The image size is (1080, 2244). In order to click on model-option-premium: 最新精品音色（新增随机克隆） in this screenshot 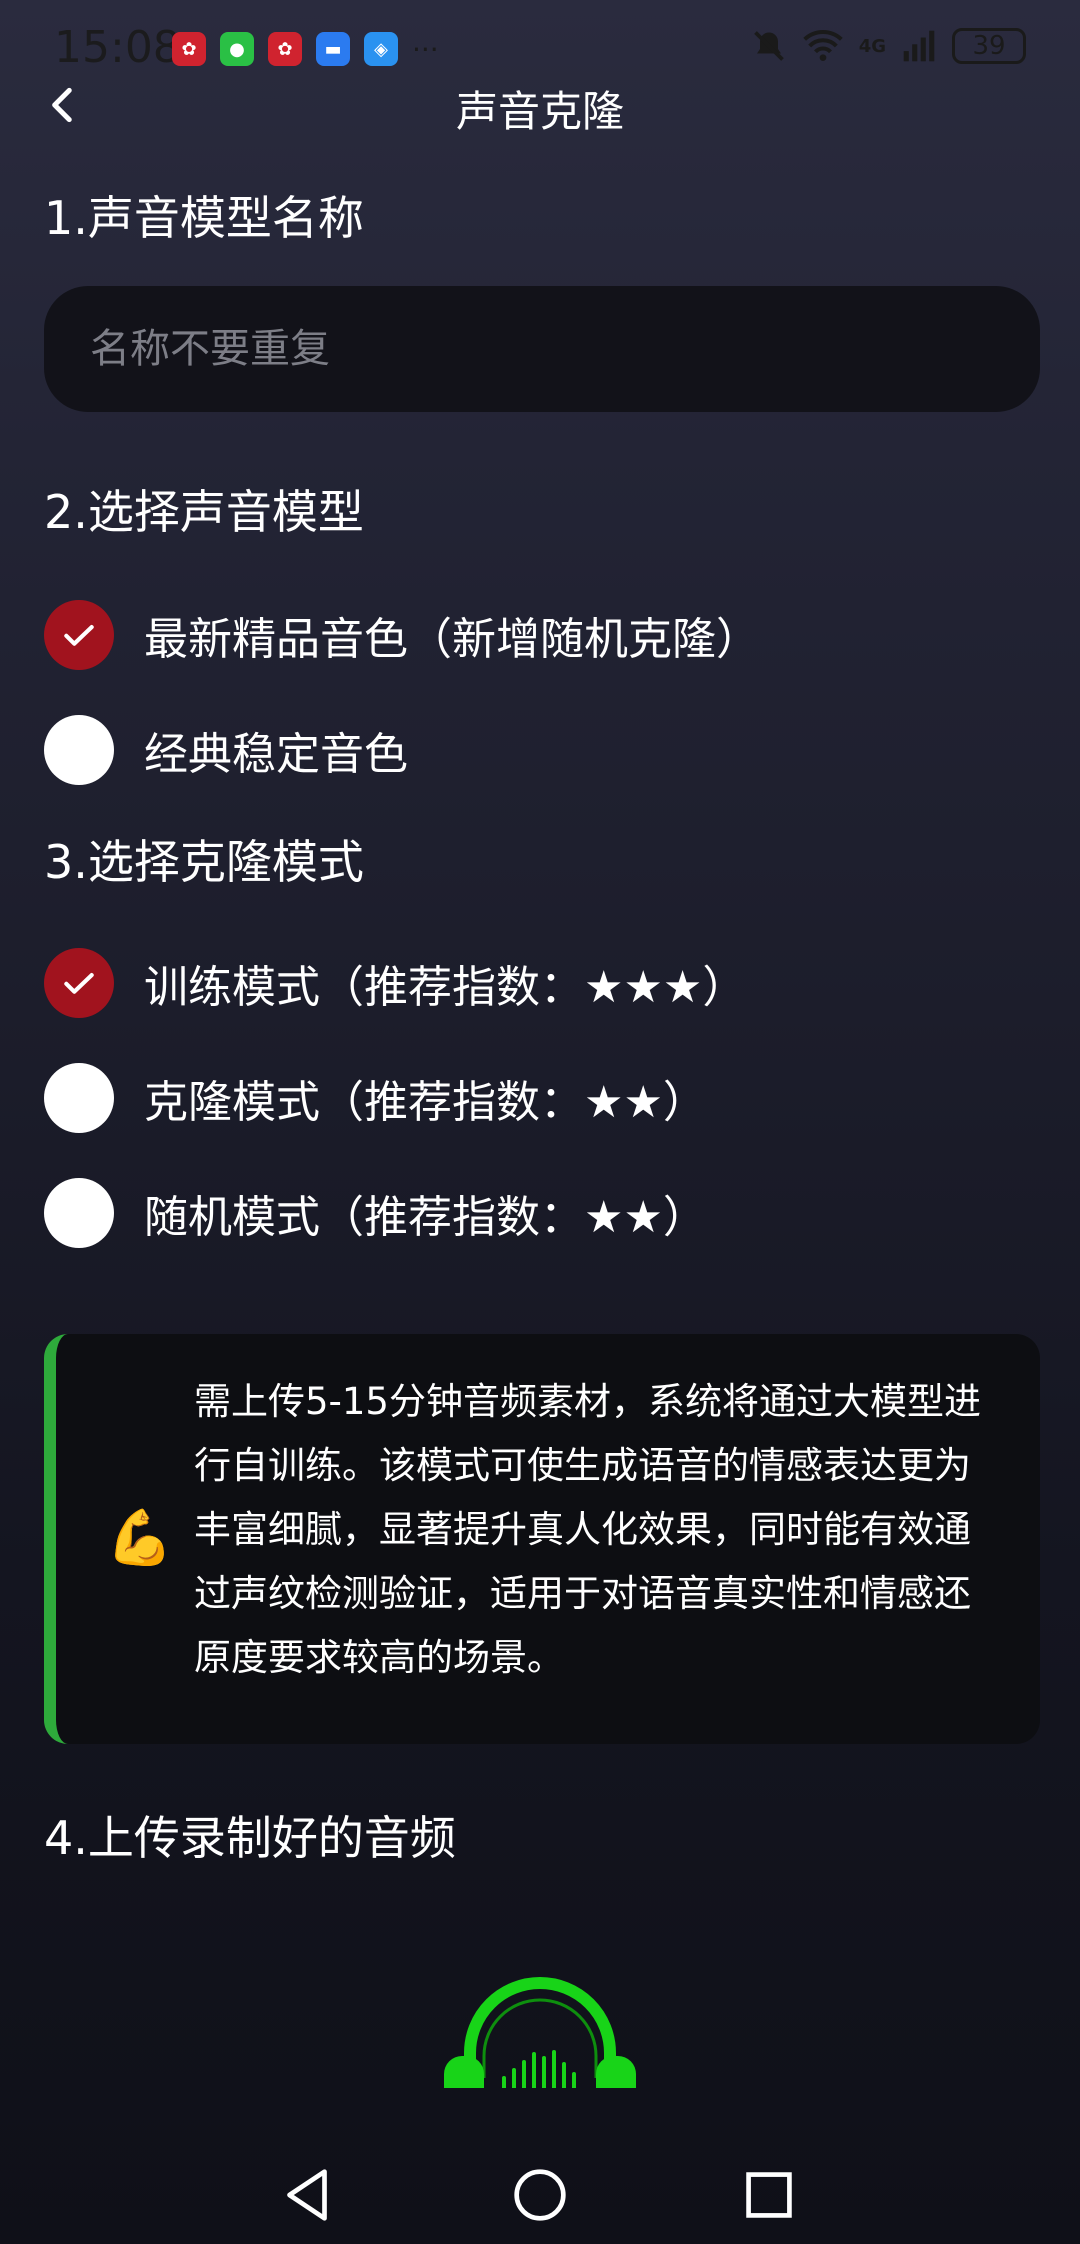, I will do `click(402, 635)`.